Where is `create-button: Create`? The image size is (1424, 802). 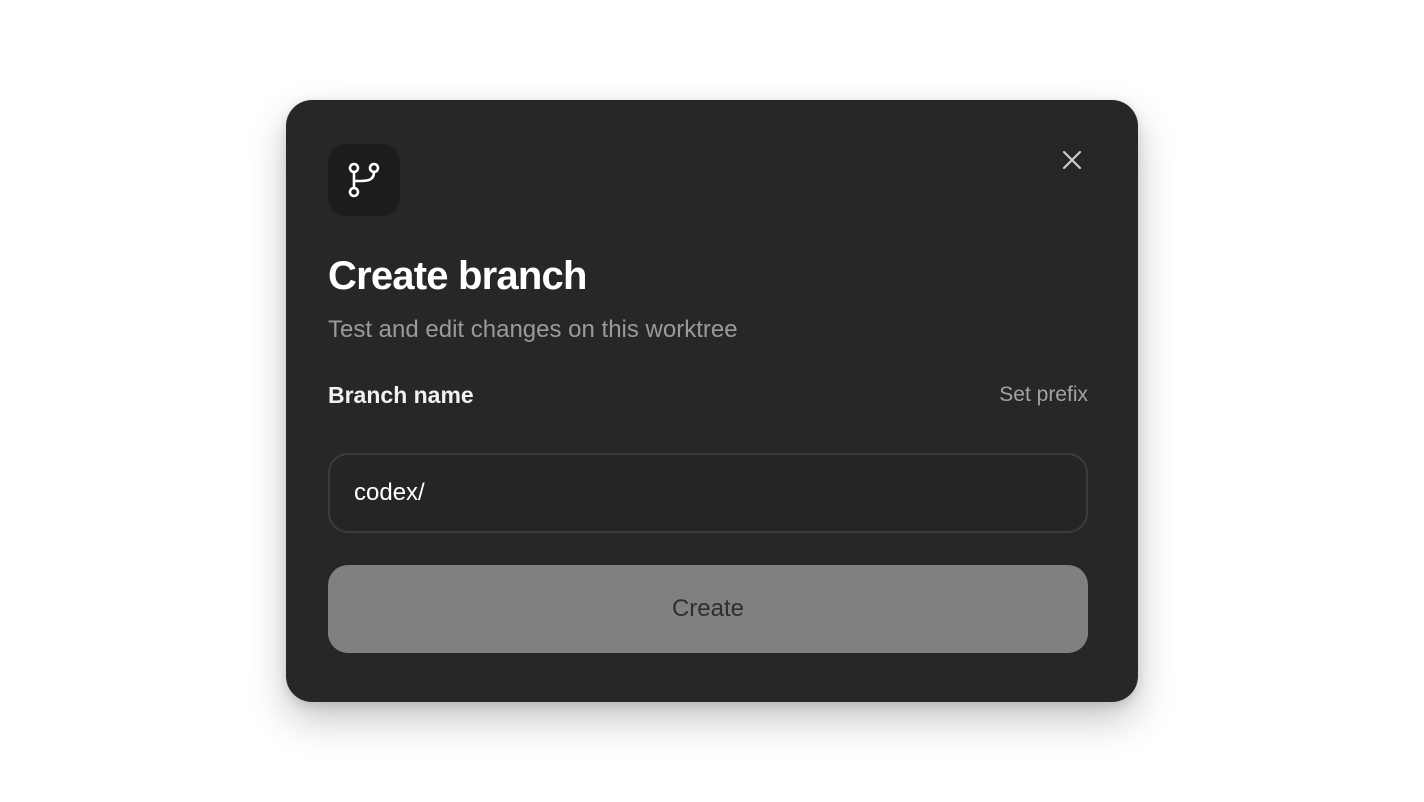 create-button: Create is located at coordinates (708, 609).